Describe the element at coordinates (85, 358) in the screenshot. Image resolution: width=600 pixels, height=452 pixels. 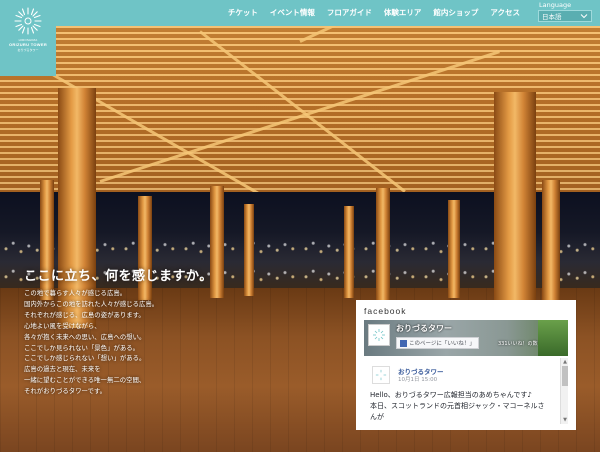
I see `copy-line: ここでしか感じられない「想い」がある。` at that location.